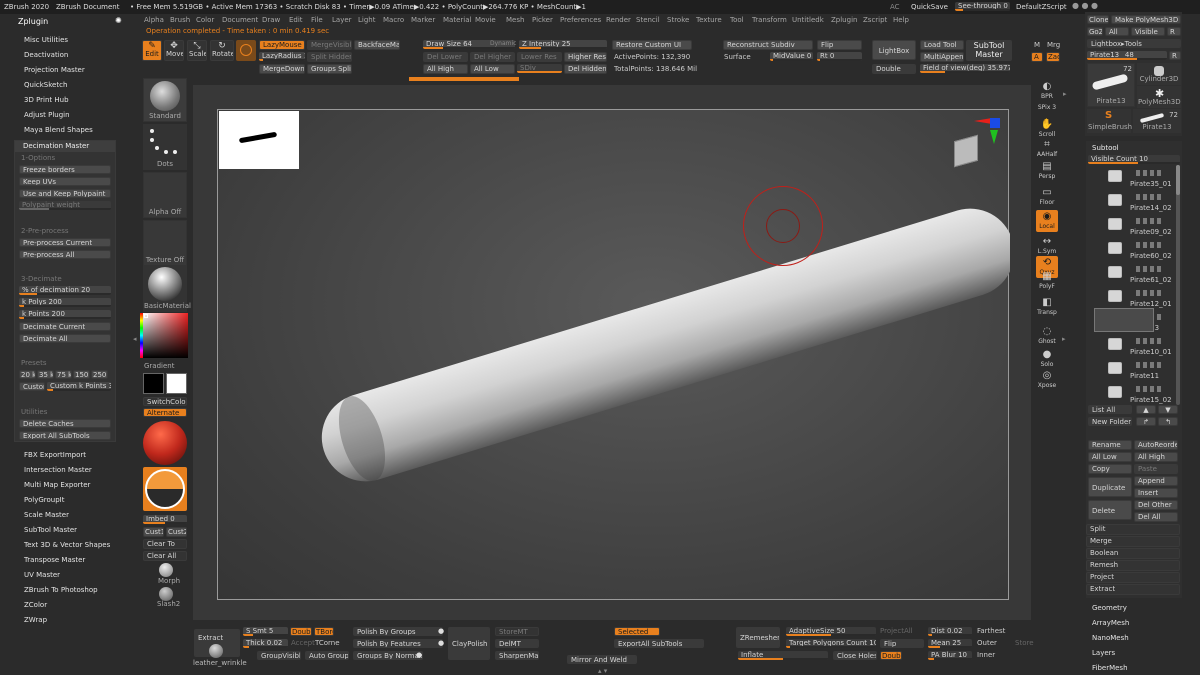 This screenshot has width=1200, height=675. I want to click on menu-texture: Texture, so click(709, 20).